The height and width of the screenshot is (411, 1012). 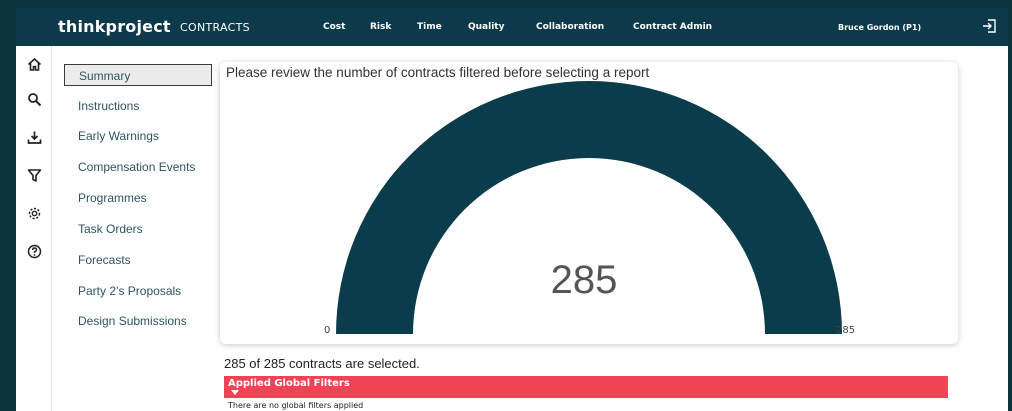 What do you see at coordinates (104, 260) in the screenshot?
I see `menu-item-forecasts: Forecasts` at bounding box center [104, 260].